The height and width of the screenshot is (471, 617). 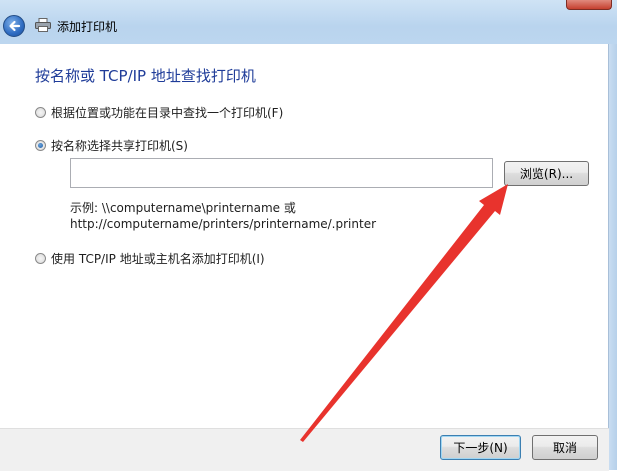 I want to click on radio-add-by-tcpip, so click(x=40, y=258).